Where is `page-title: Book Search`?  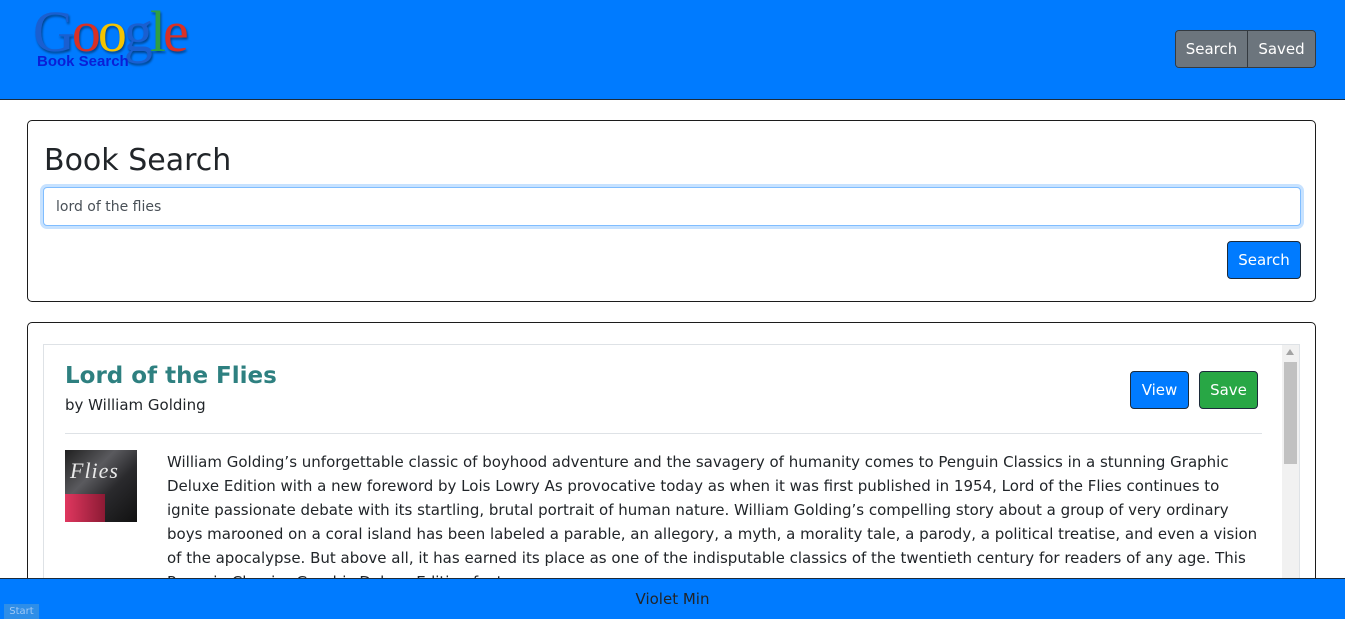
page-title: Book Search is located at coordinates (138, 160).